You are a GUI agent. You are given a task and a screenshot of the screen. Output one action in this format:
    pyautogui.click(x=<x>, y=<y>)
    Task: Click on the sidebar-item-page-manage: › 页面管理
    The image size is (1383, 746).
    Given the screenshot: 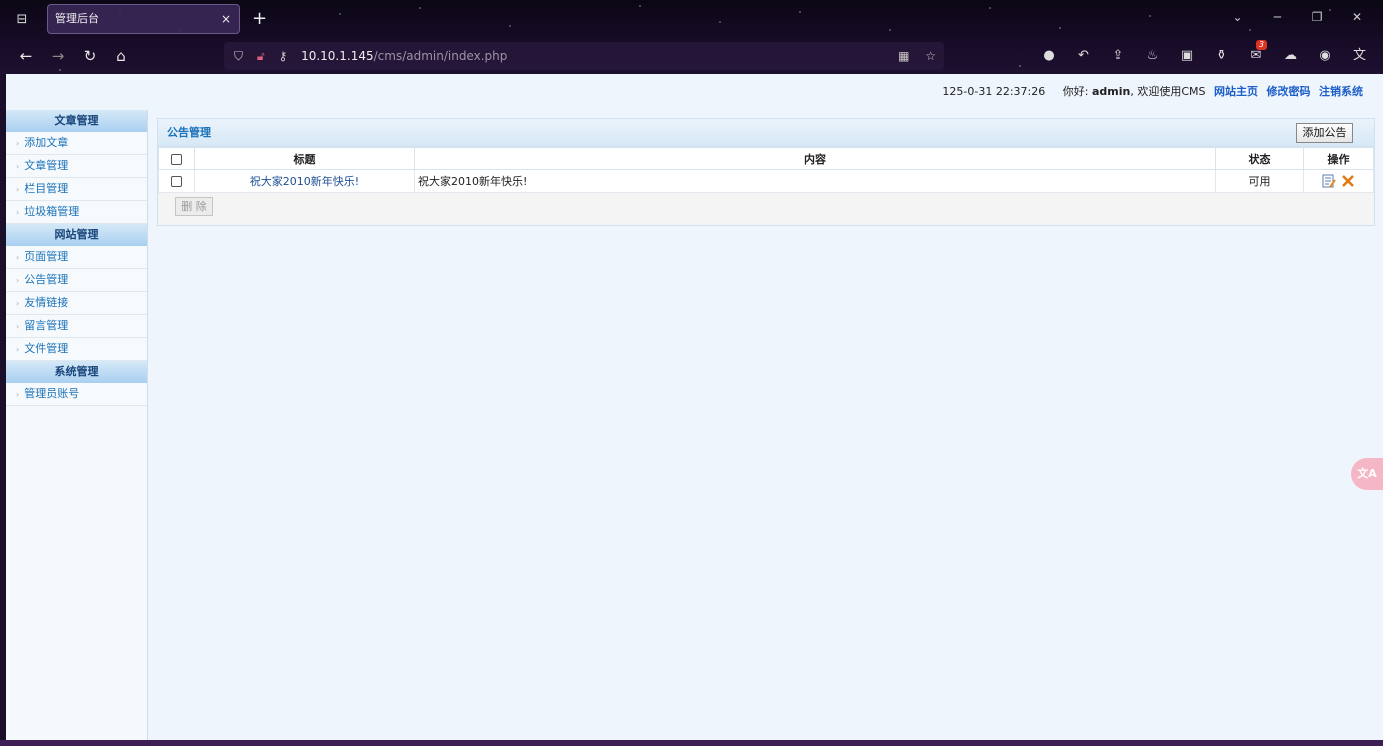 What is the action you would take?
    pyautogui.click(x=76, y=257)
    